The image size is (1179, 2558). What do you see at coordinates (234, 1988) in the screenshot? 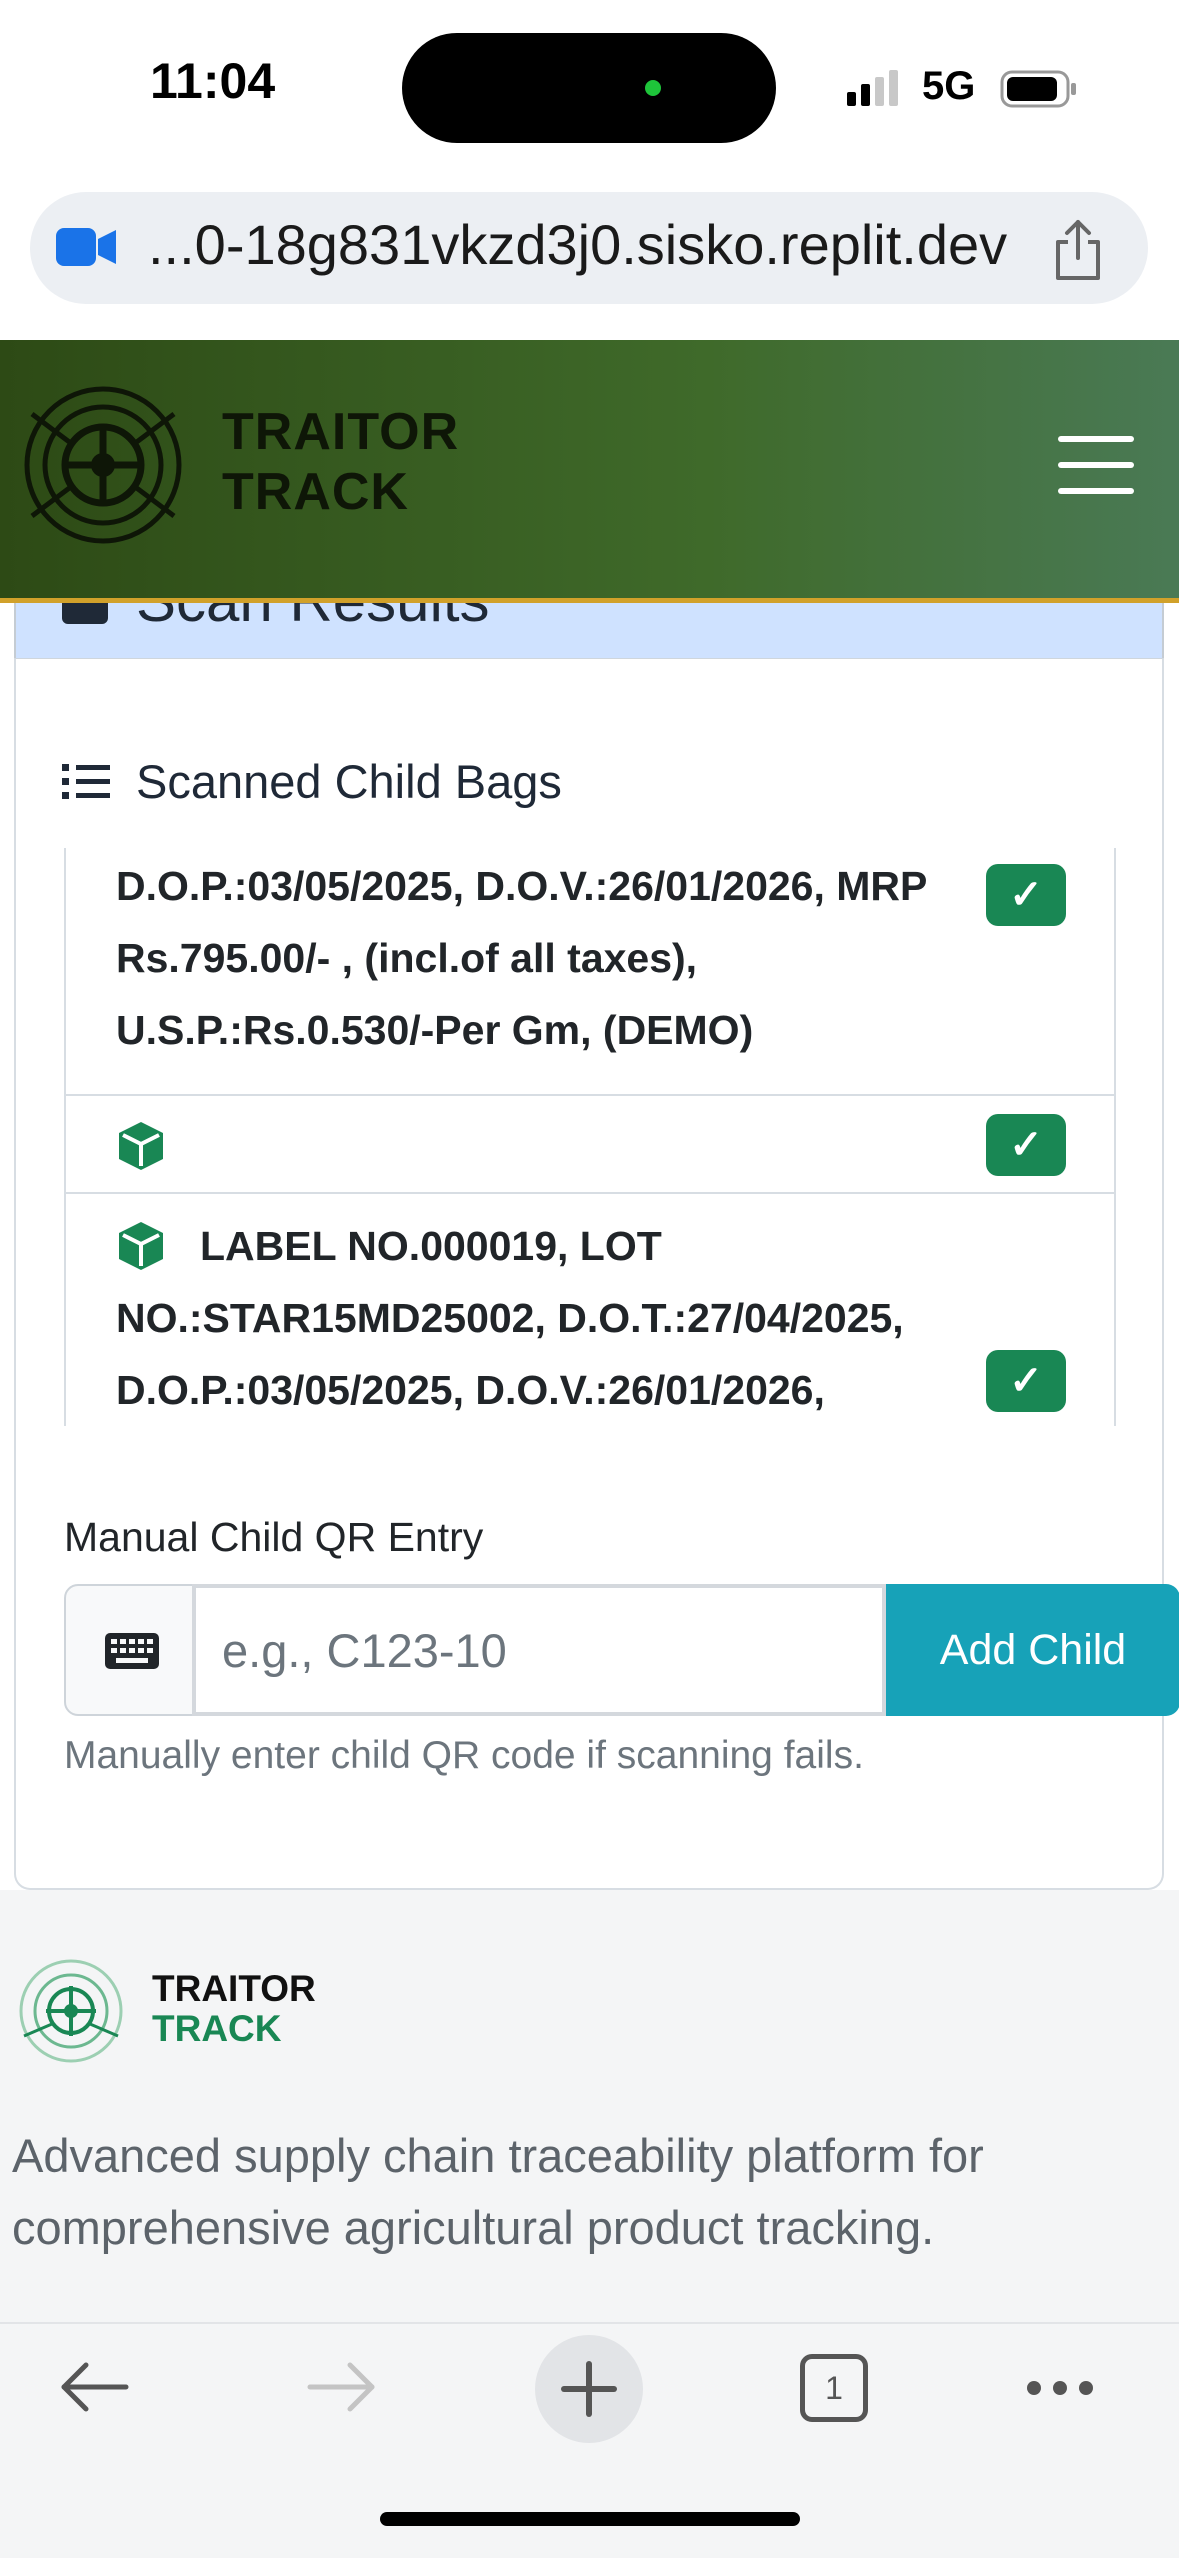
I see `footer-brand-line-1: TRAITOR` at bounding box center [234, 1988].